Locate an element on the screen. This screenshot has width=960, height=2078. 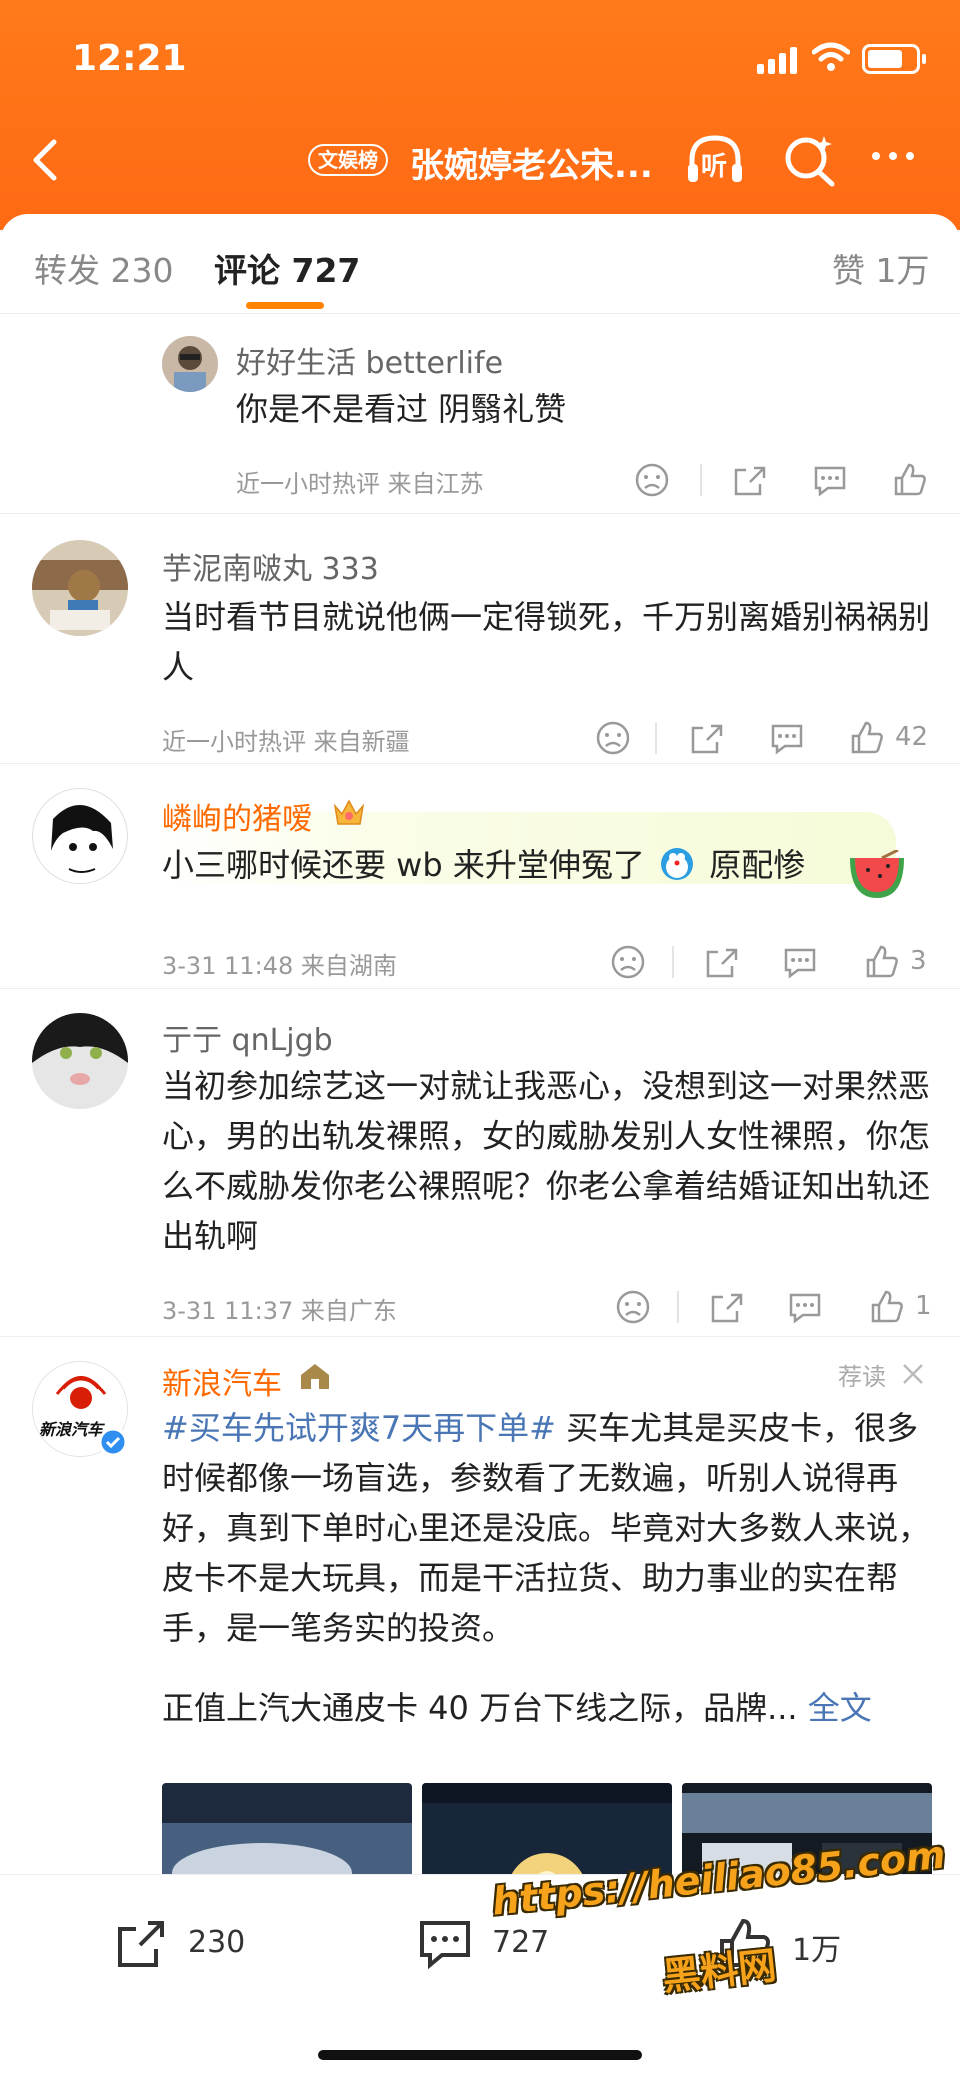
comment-text-main: 小三哪时候还要 wb 来升堂伸冤了 is located at coordinates (403, 865).